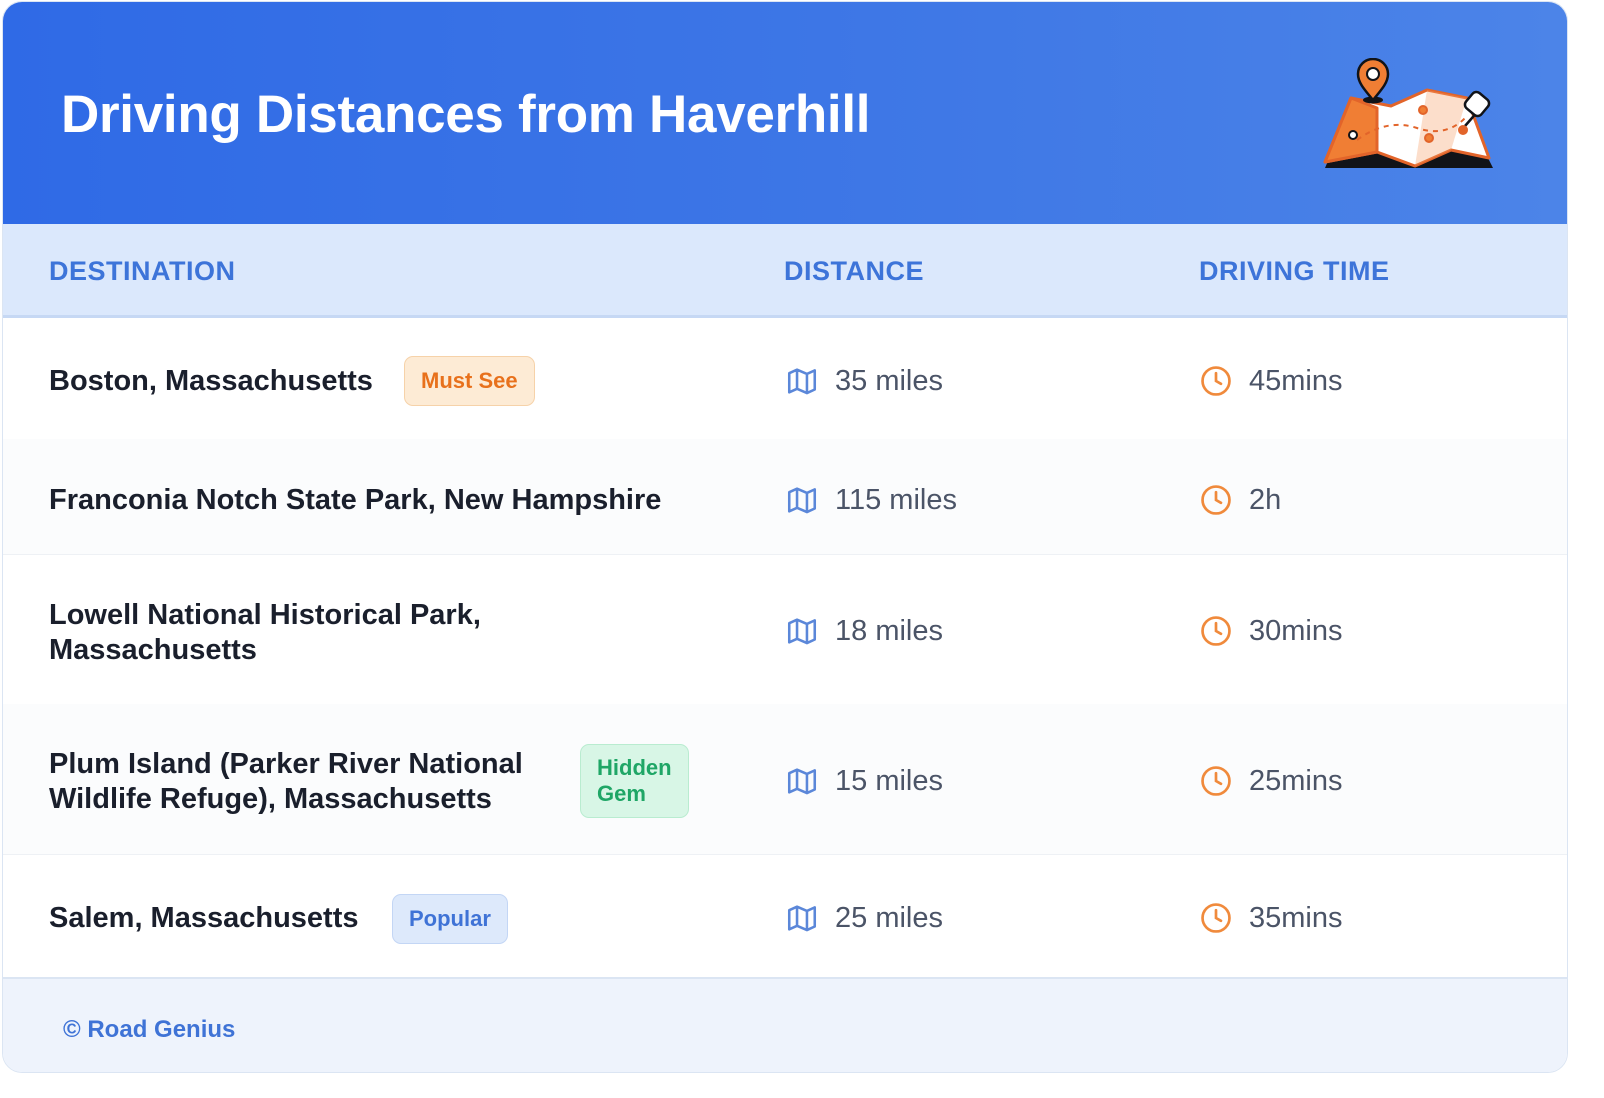 This screenshot has height=1098, width=1604. I want to click on badge-line: Gem, so click(621, 793).